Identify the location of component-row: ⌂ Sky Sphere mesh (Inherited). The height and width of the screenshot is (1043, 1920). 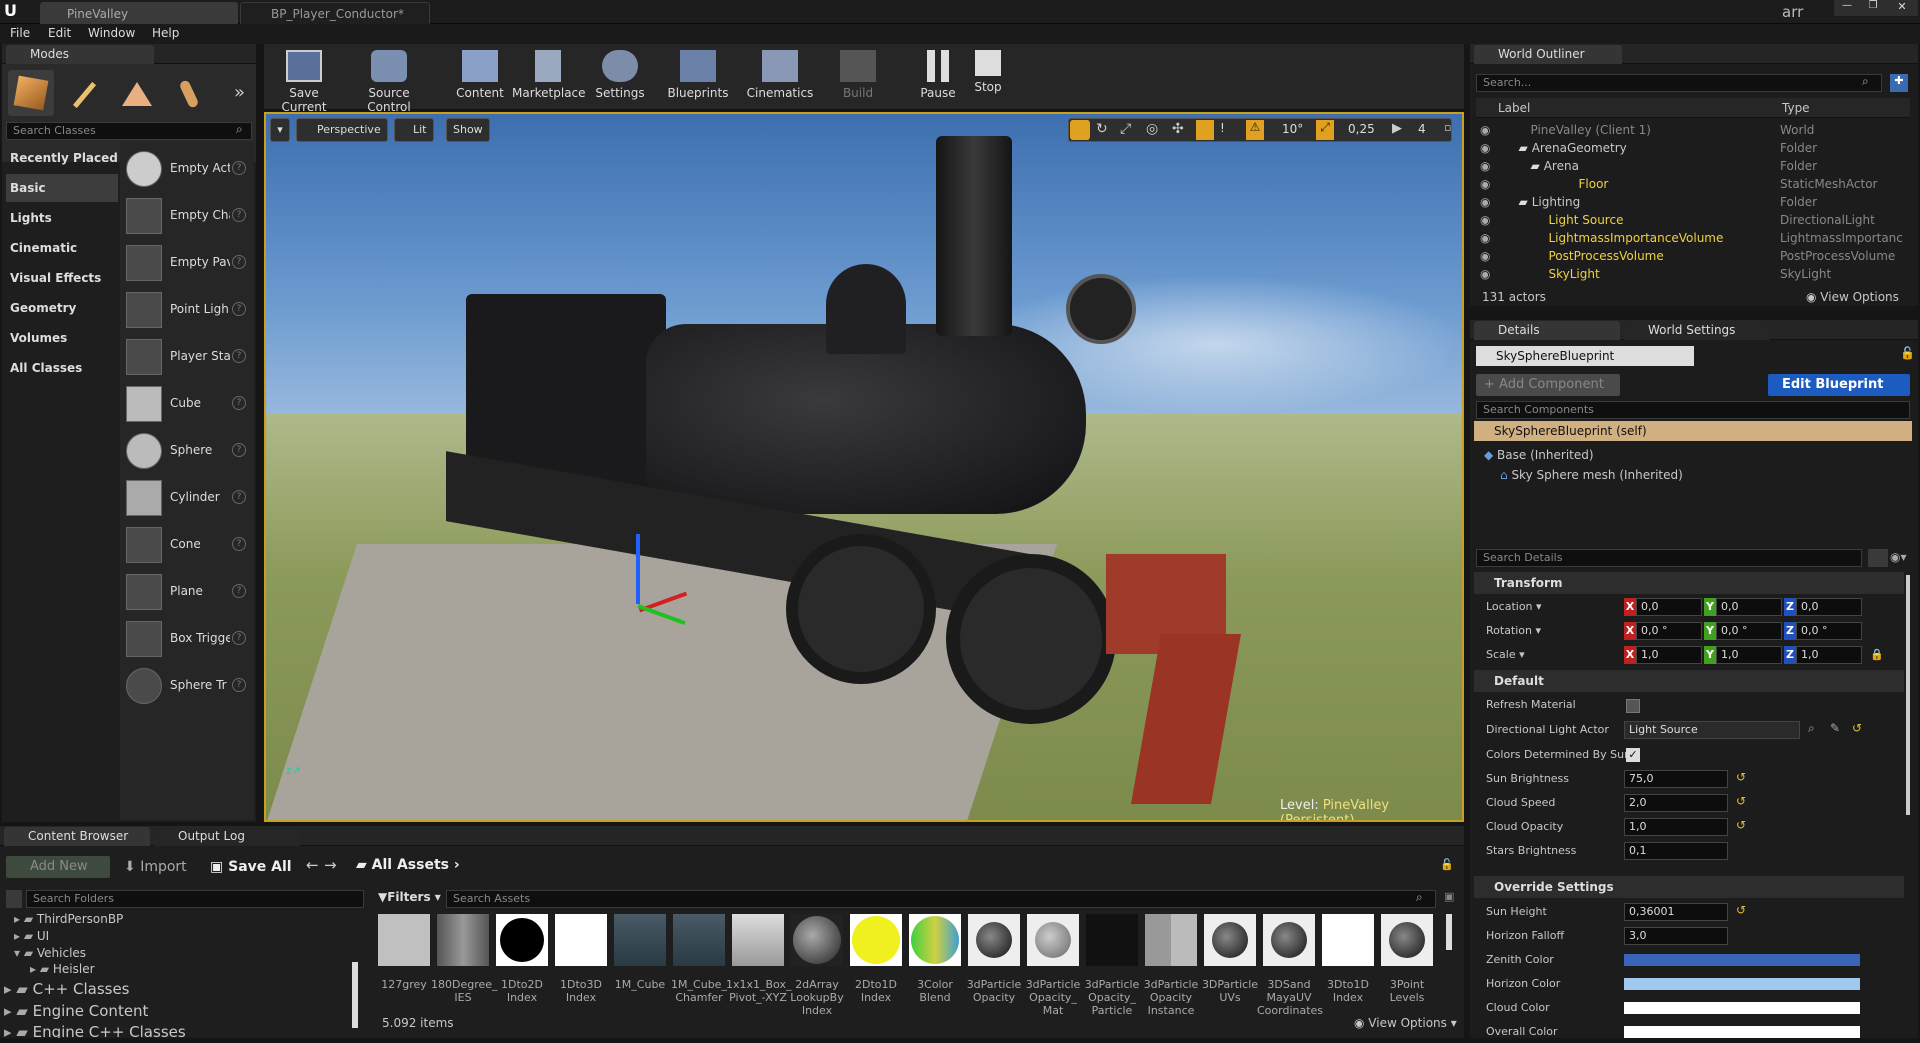
(1591, 475).